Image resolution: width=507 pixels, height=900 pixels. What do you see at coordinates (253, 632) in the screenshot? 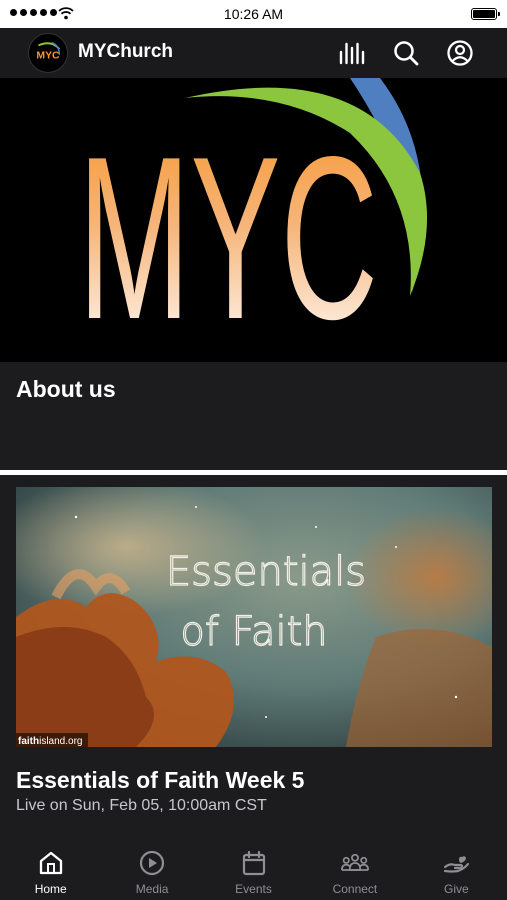
I see `thumbnail-title-line2: of Faith` at bounding box center [253, 632].